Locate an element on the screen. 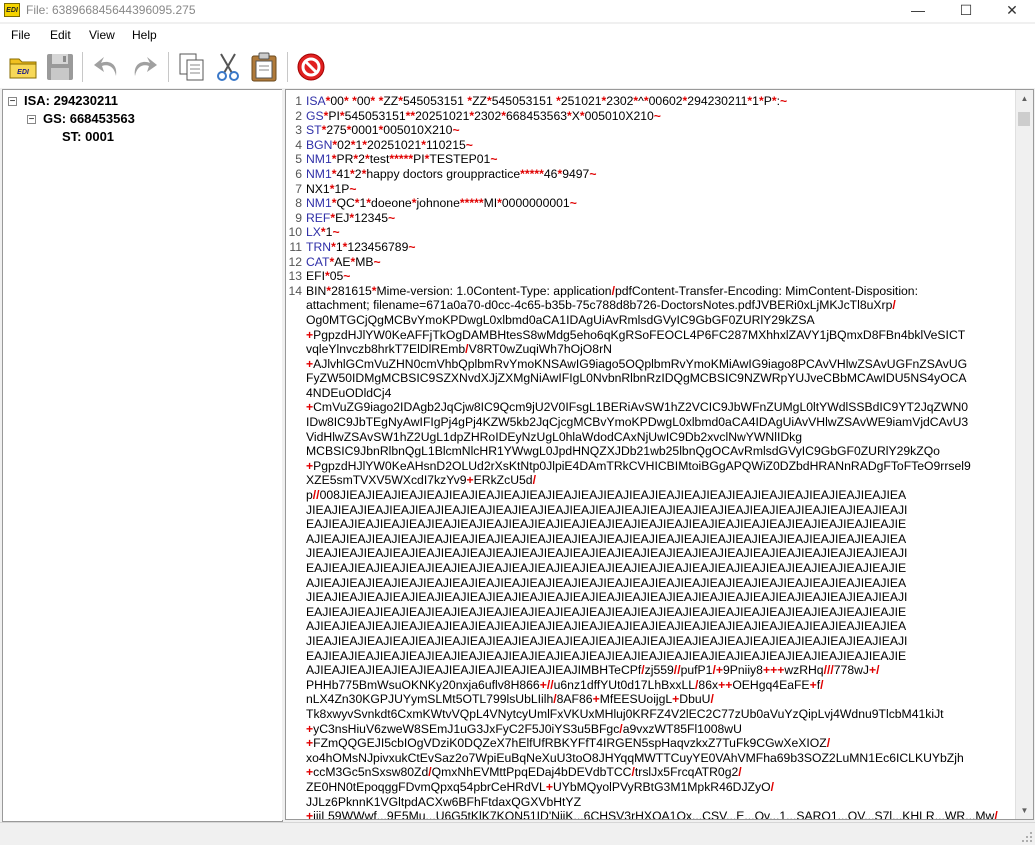 This screenshot has height=845, width=1035. tree-node-gs: GS: 668453563 is located at coordinates (89, 118).